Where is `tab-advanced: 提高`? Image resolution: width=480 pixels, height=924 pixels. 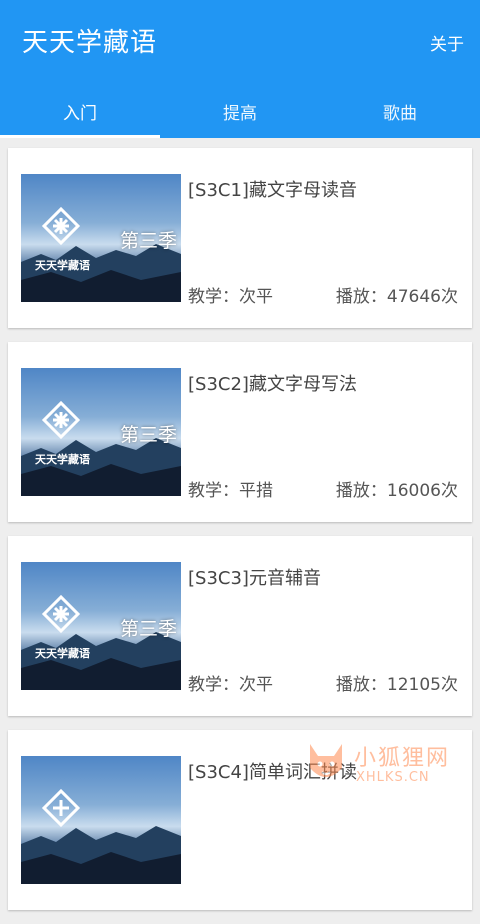 tab-advanced: 提高 is located at coordinates (240, 111).